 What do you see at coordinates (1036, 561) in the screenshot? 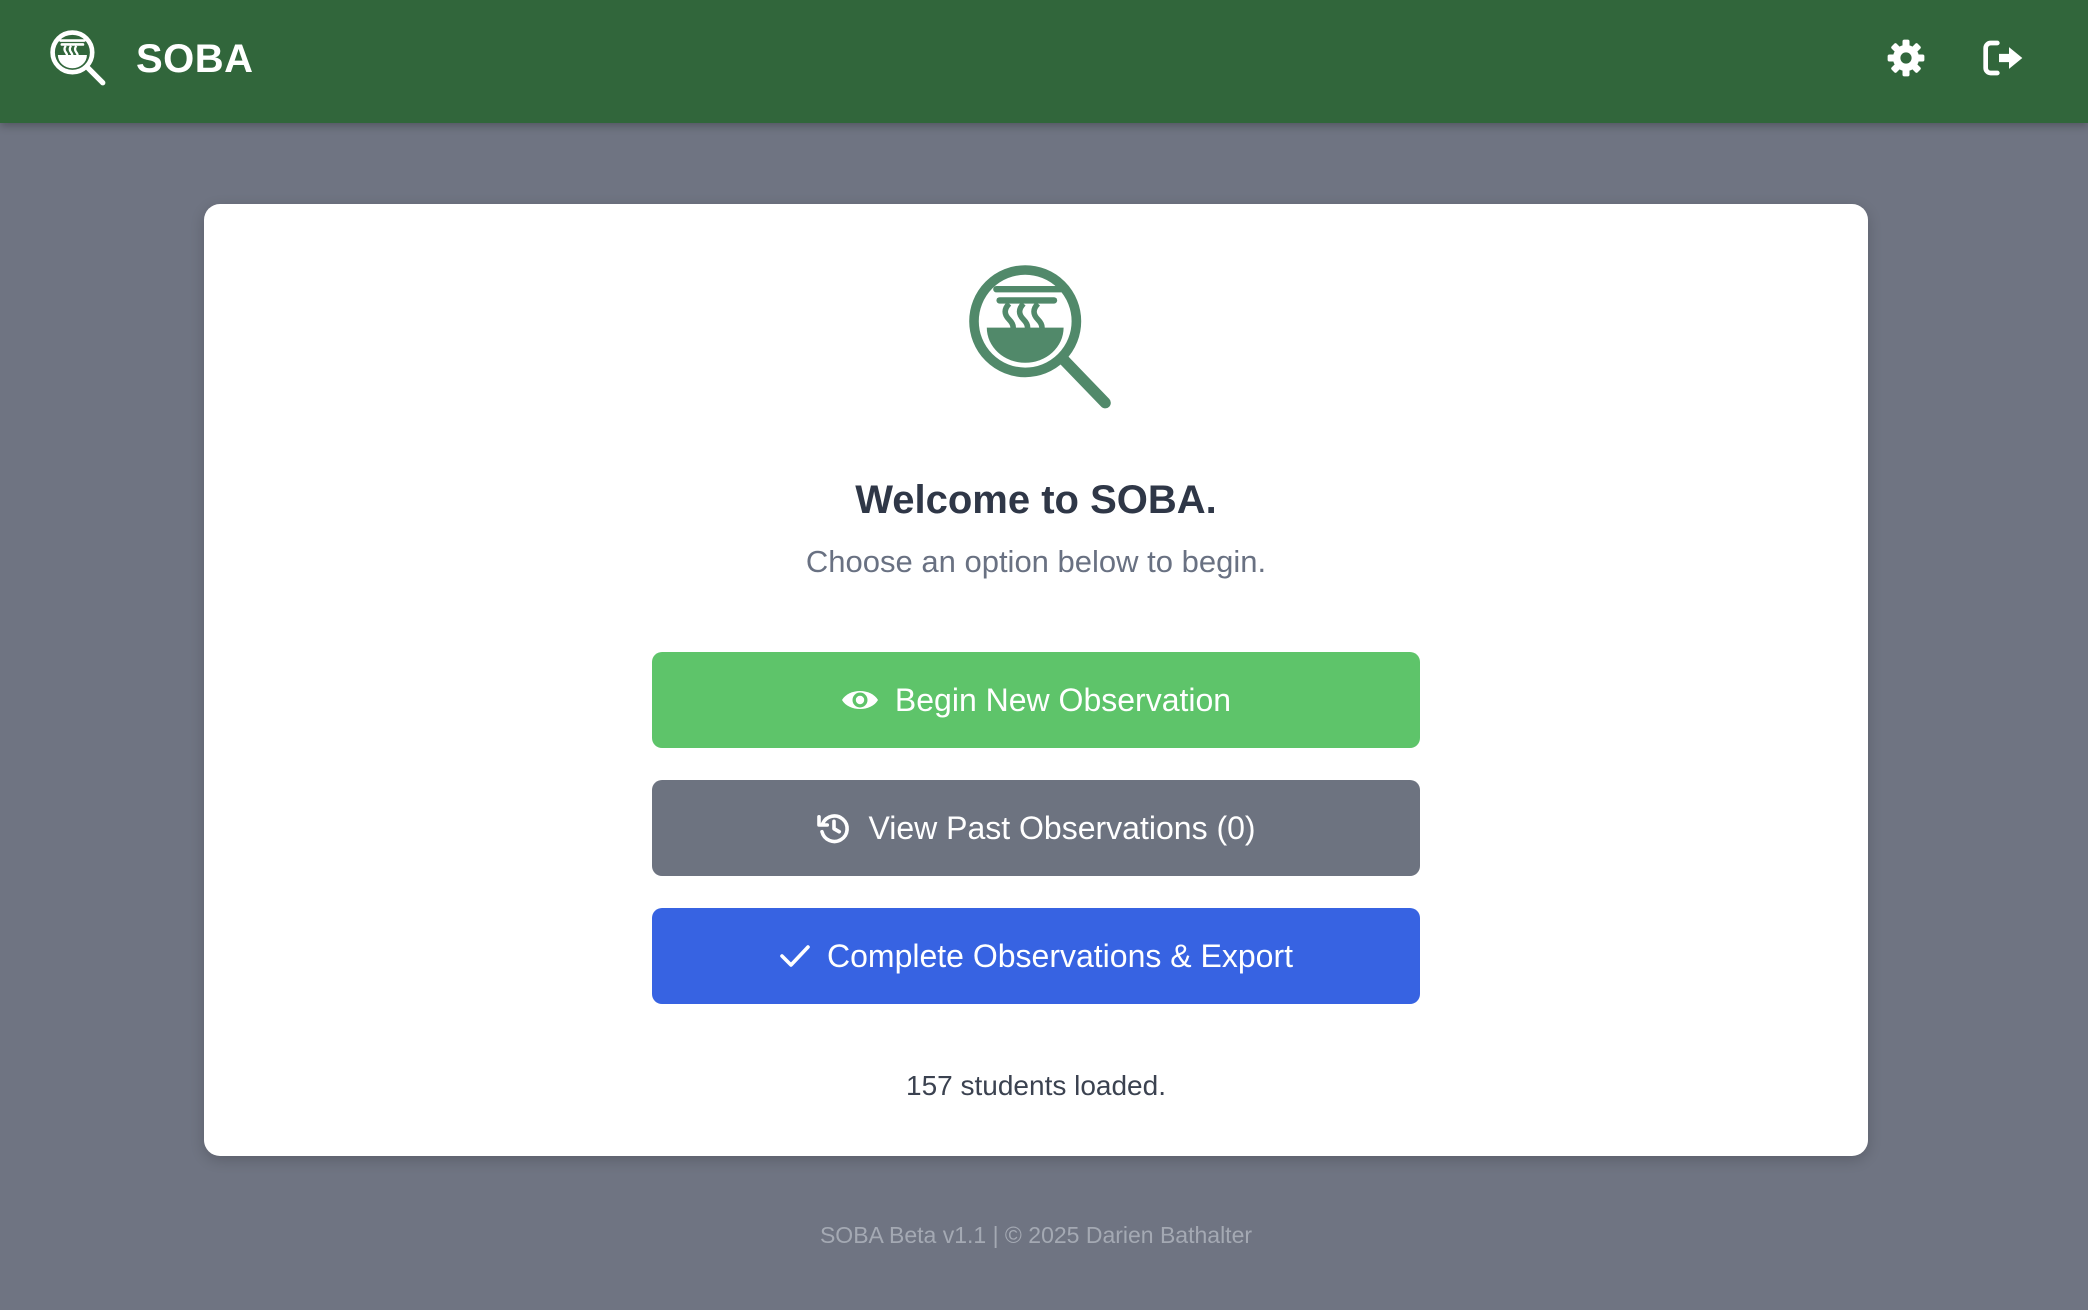
I see `welcome-subtitle: Choose an option below to begin.` at bounding box center [1036, 561].